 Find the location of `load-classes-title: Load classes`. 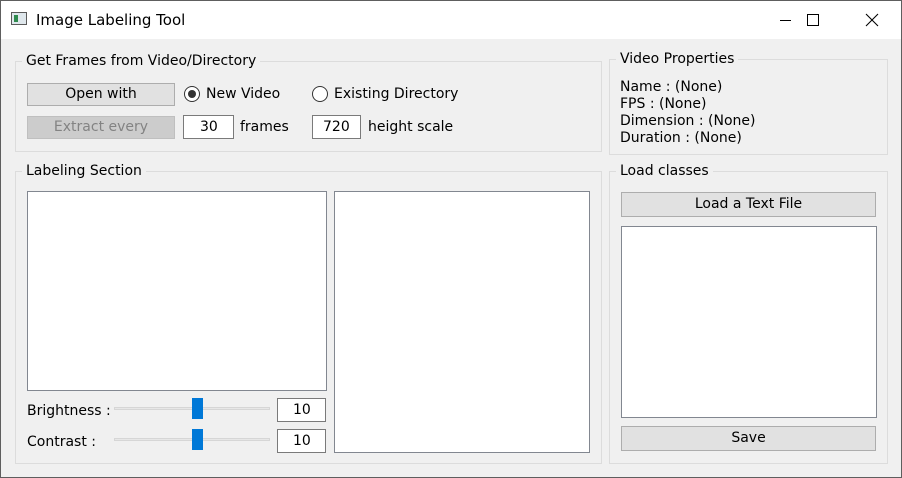

load-classes-title: Load classes is located at coordinates (664, 171).